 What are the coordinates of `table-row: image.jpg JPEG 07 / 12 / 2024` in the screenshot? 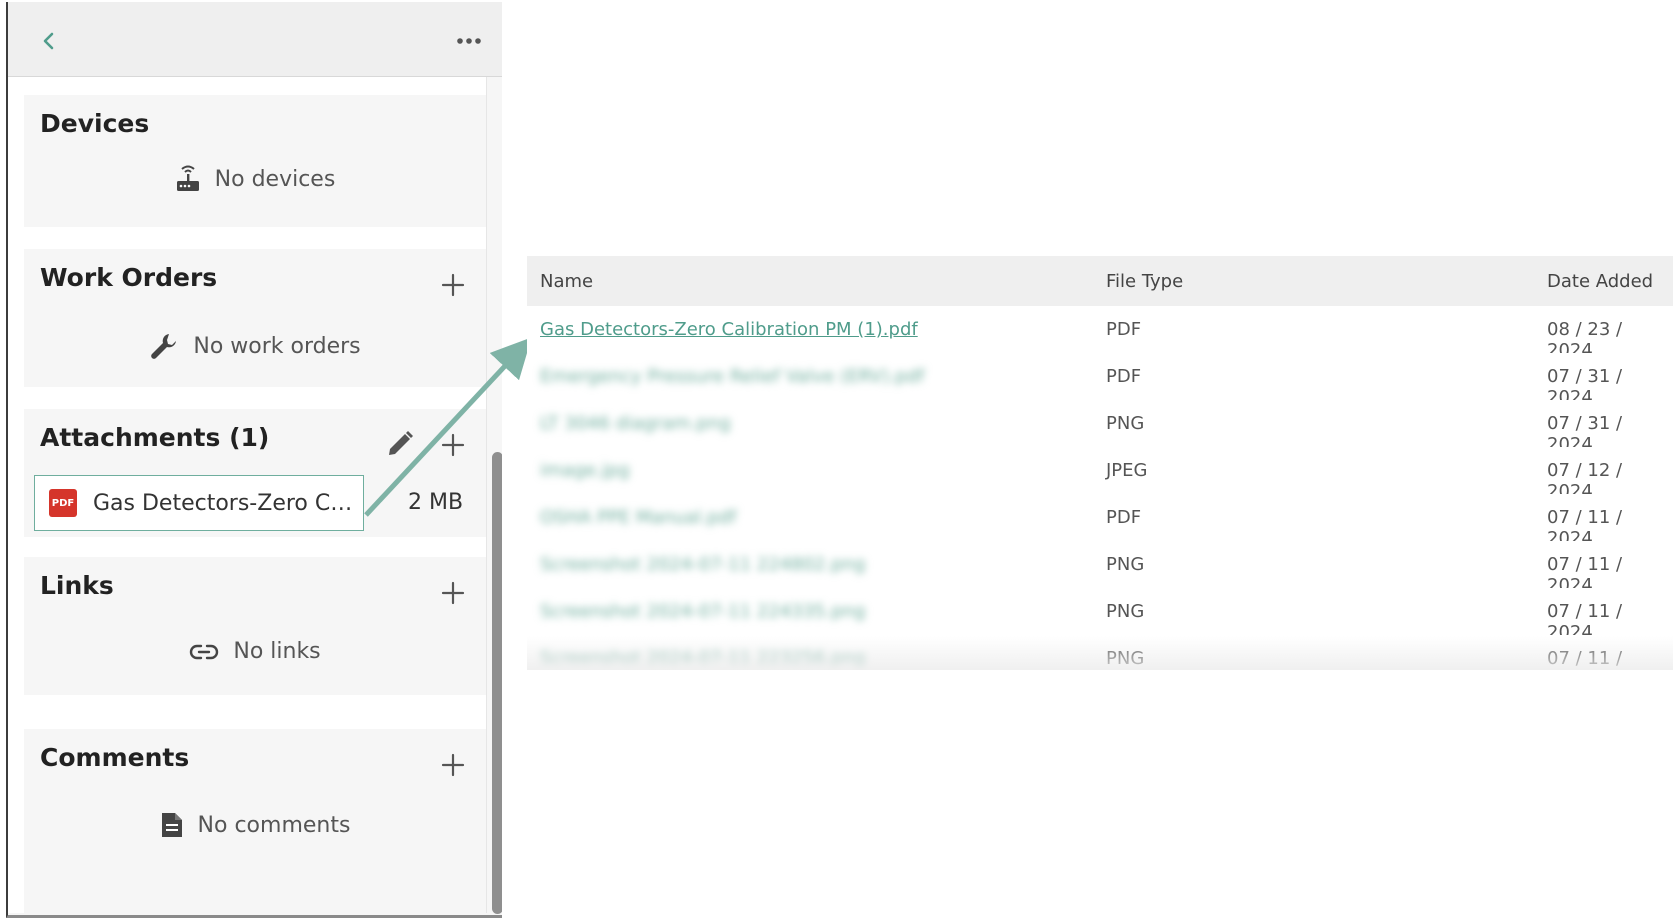 It's located at (1100, 474).